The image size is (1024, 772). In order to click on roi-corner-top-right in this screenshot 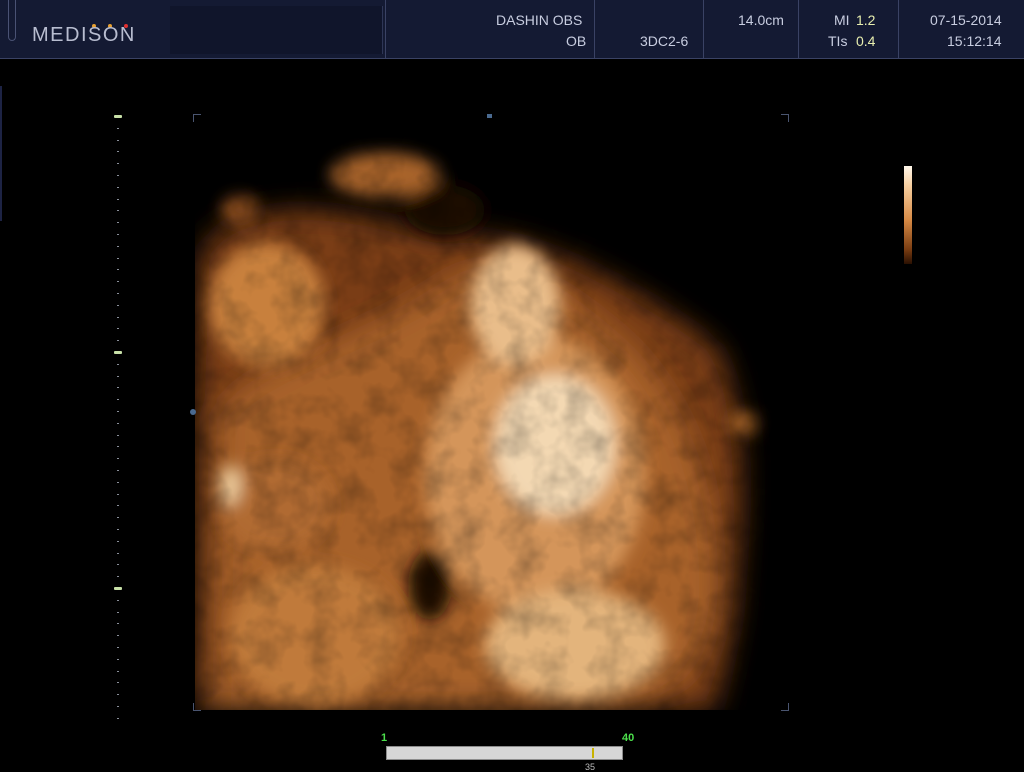, I will do `click(785, 118)`.